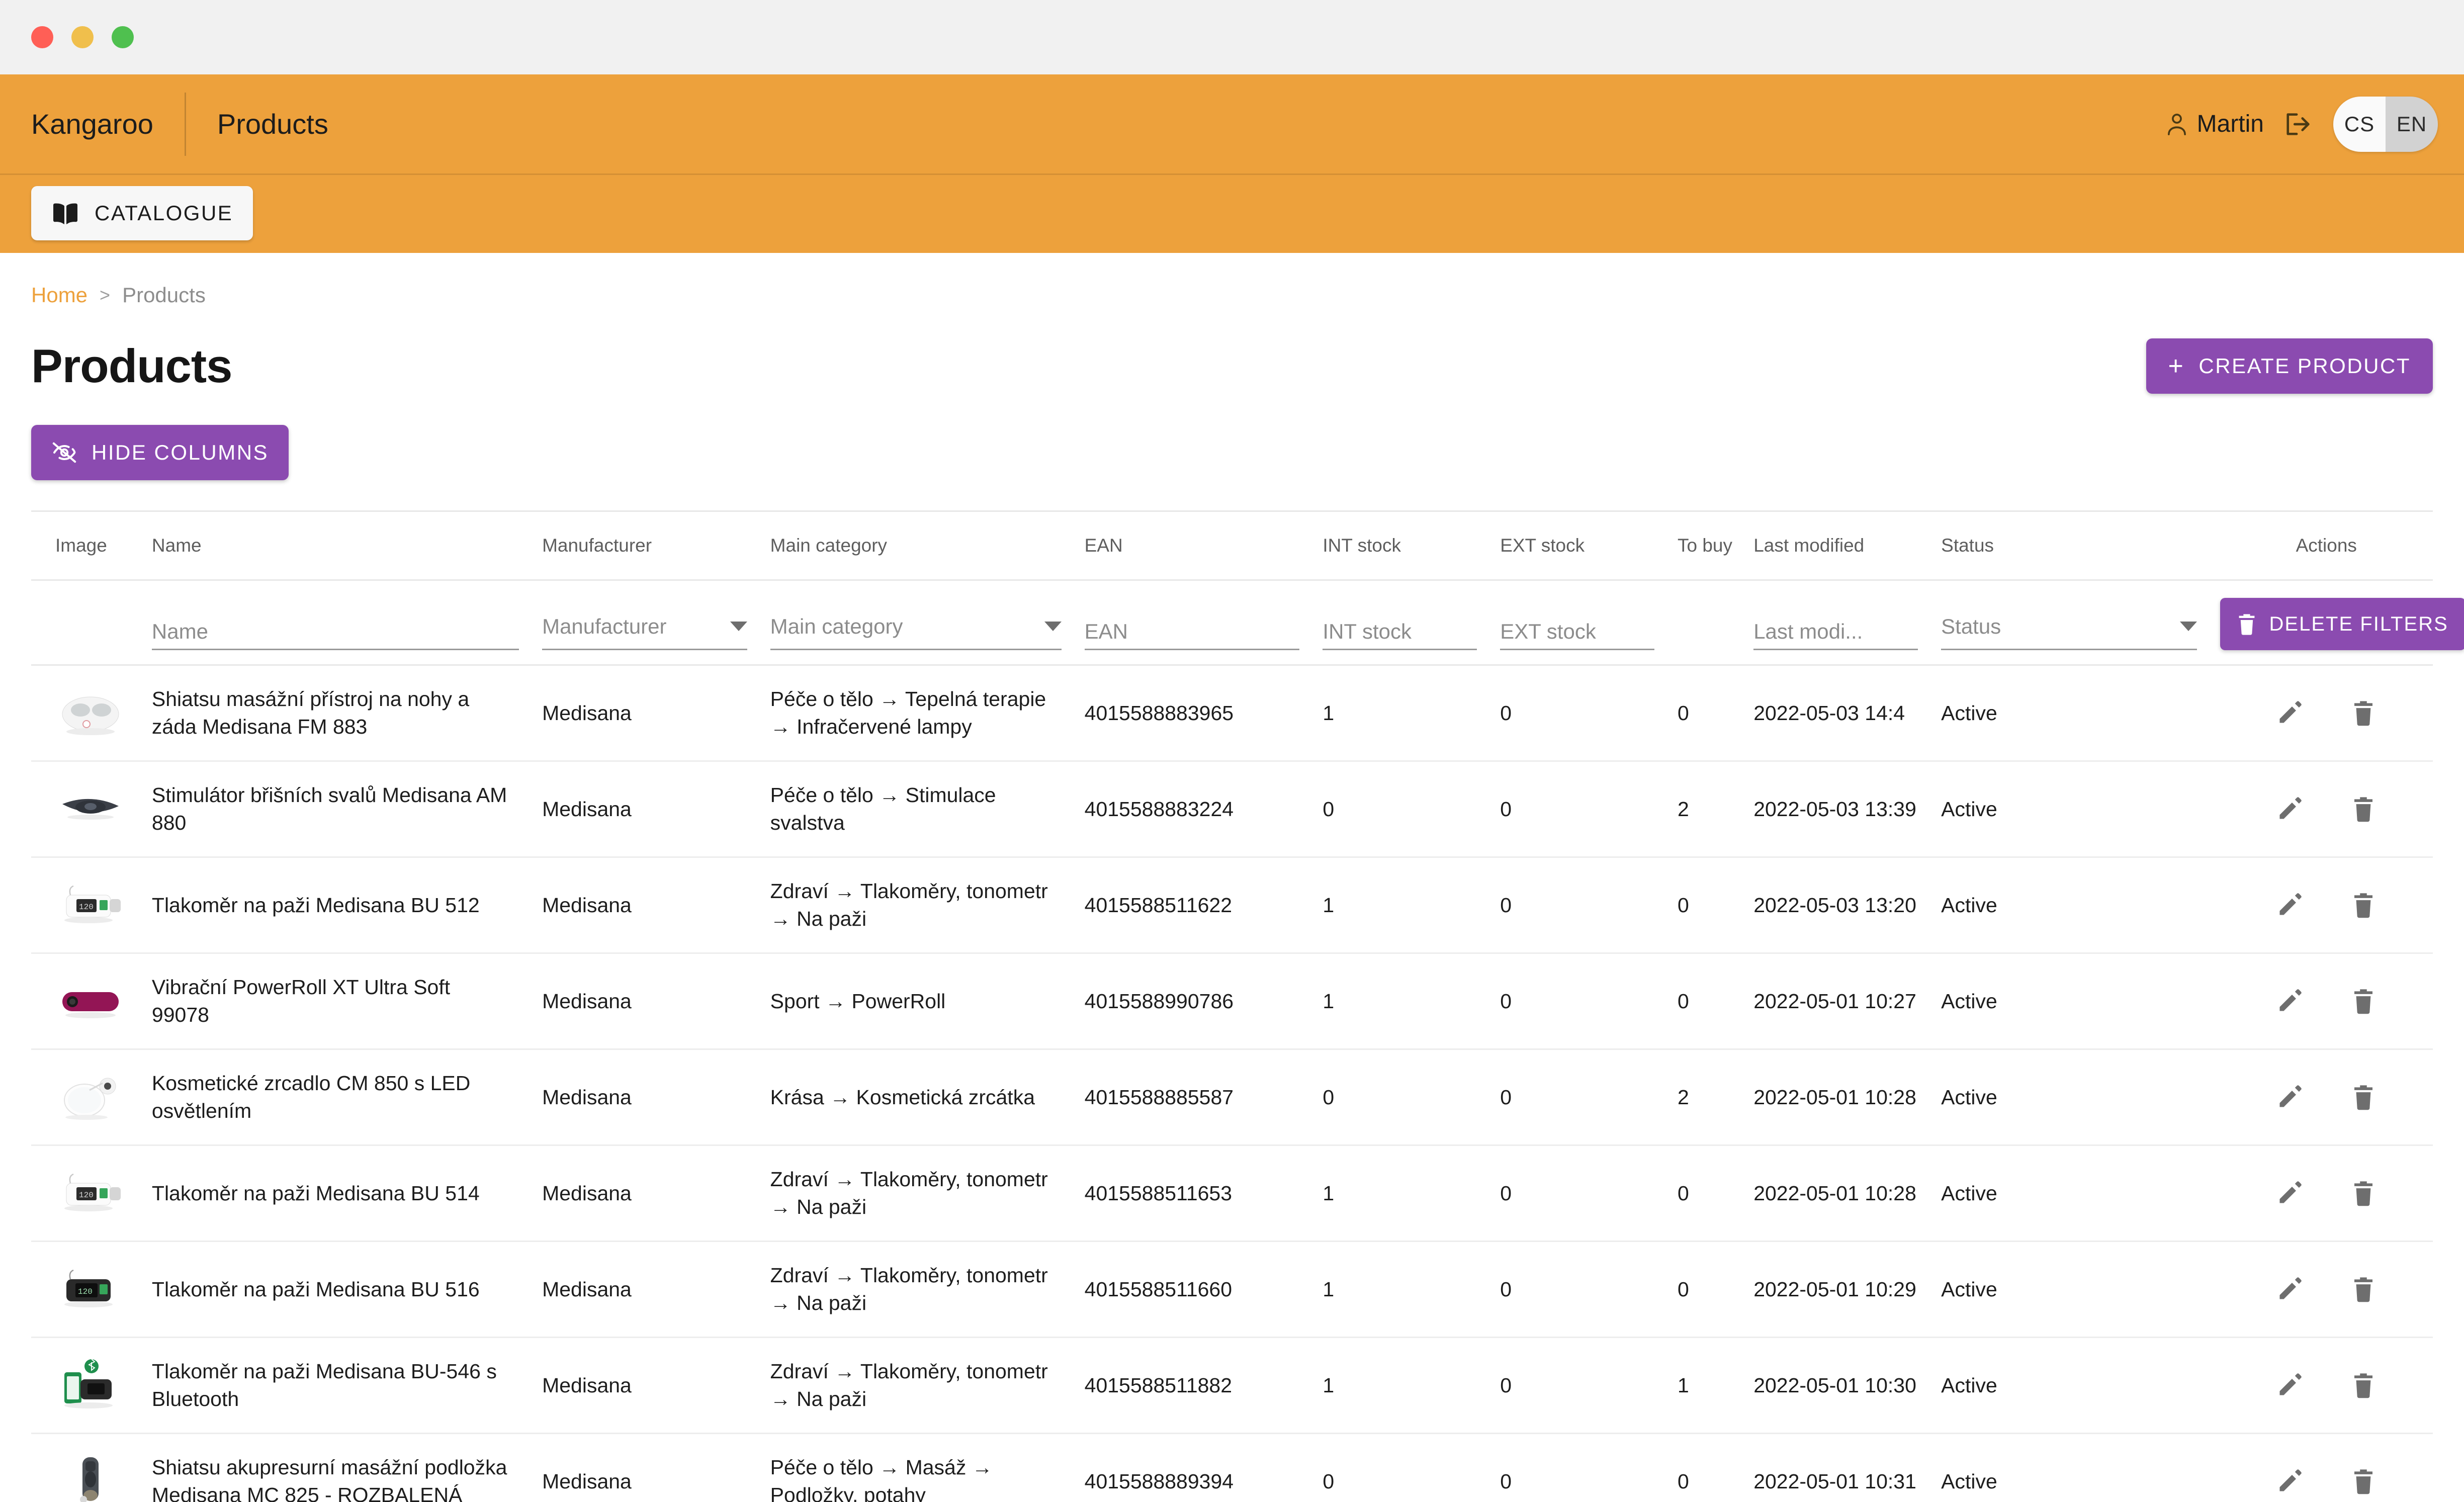 The image size is (2464, 1502). Describe the element at coordinates (1847, 1385) in the screenshot. I see `cell-last-modified: 2022-05-01 10:30` at that location.